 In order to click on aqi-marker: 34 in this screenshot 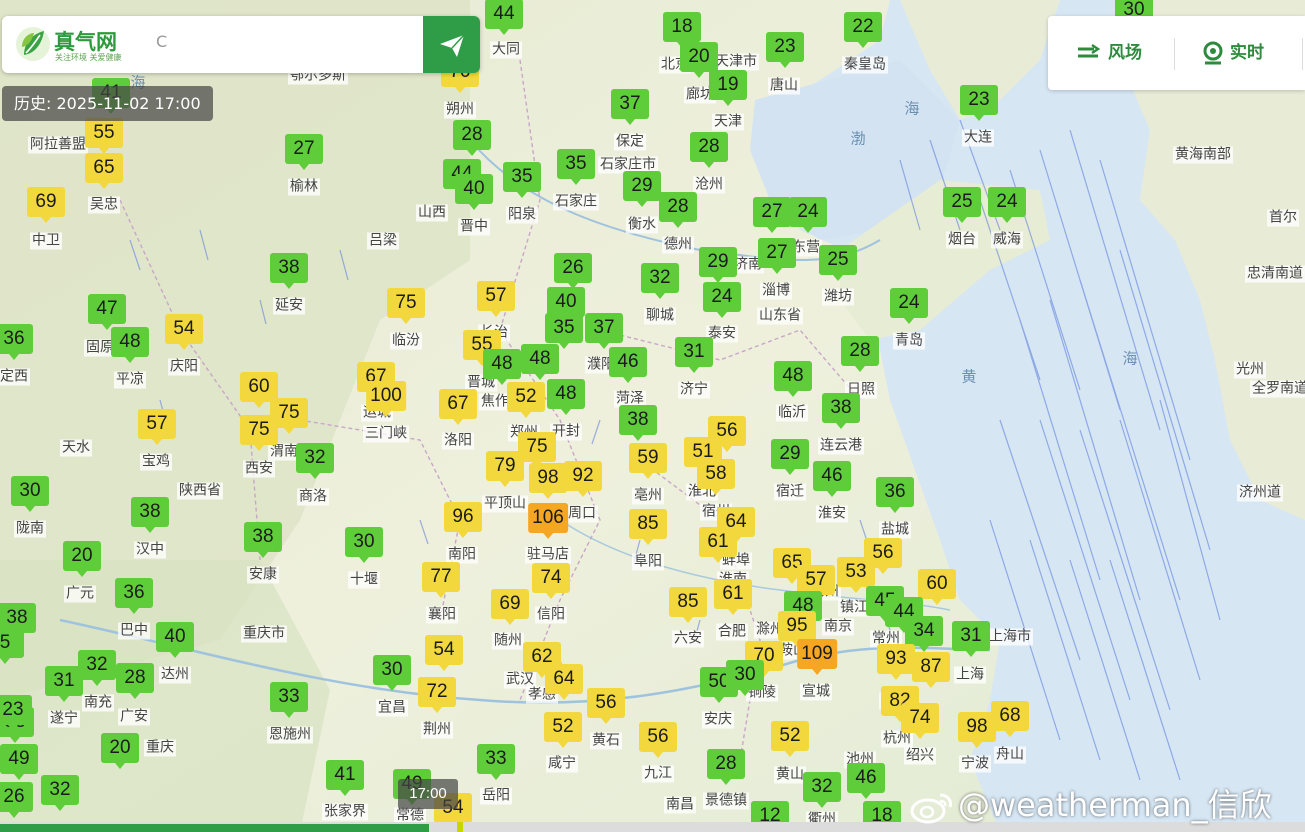, I will do `click(924, 634)`.